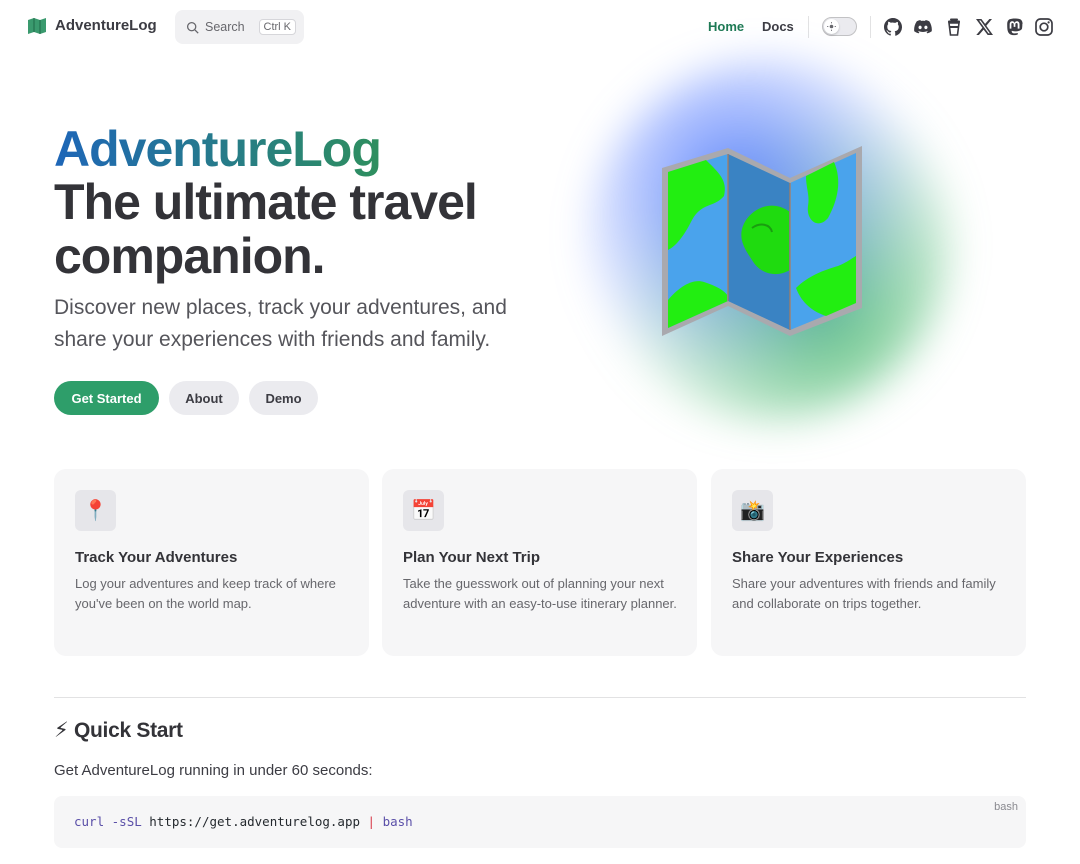 This screenshot has width=1080, height=864. I want to click on feature-title: Plan Your Next Trip, so click(471, 557).